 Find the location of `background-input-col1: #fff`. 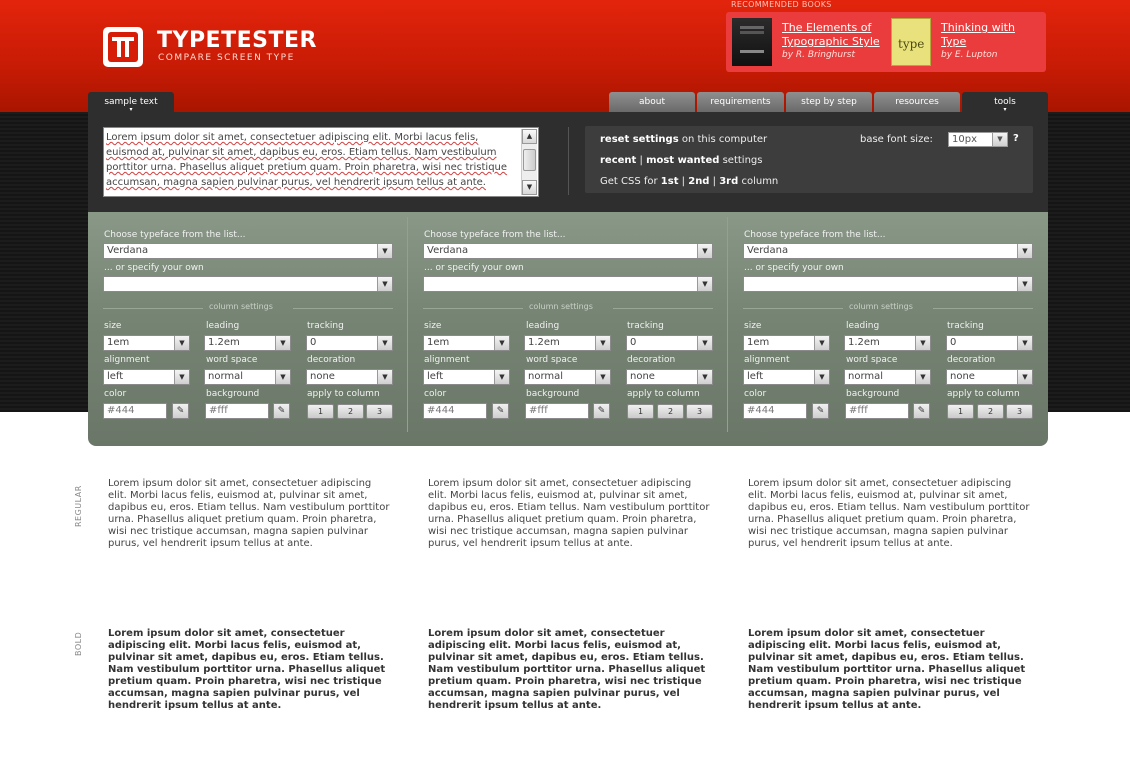

background-input-col1: #fff is located at coordinates (237, 411).